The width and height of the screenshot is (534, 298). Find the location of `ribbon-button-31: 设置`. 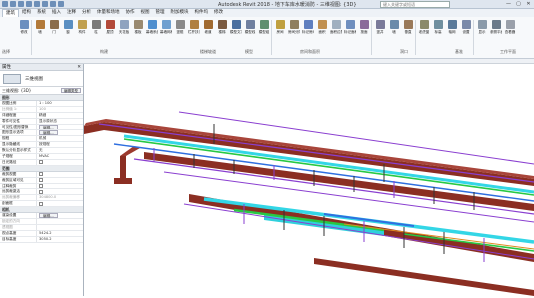

ribbon-button-31: 设置 is located at coordinates (466, 30).